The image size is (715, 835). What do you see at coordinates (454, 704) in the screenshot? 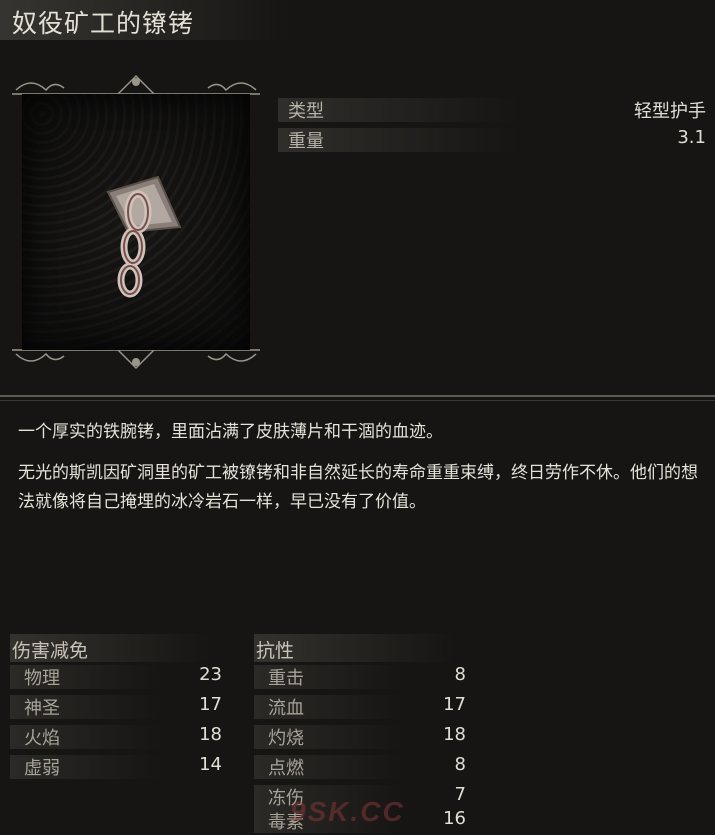
I see `res-value-bleed: 17` at bounding box center [454, 704].